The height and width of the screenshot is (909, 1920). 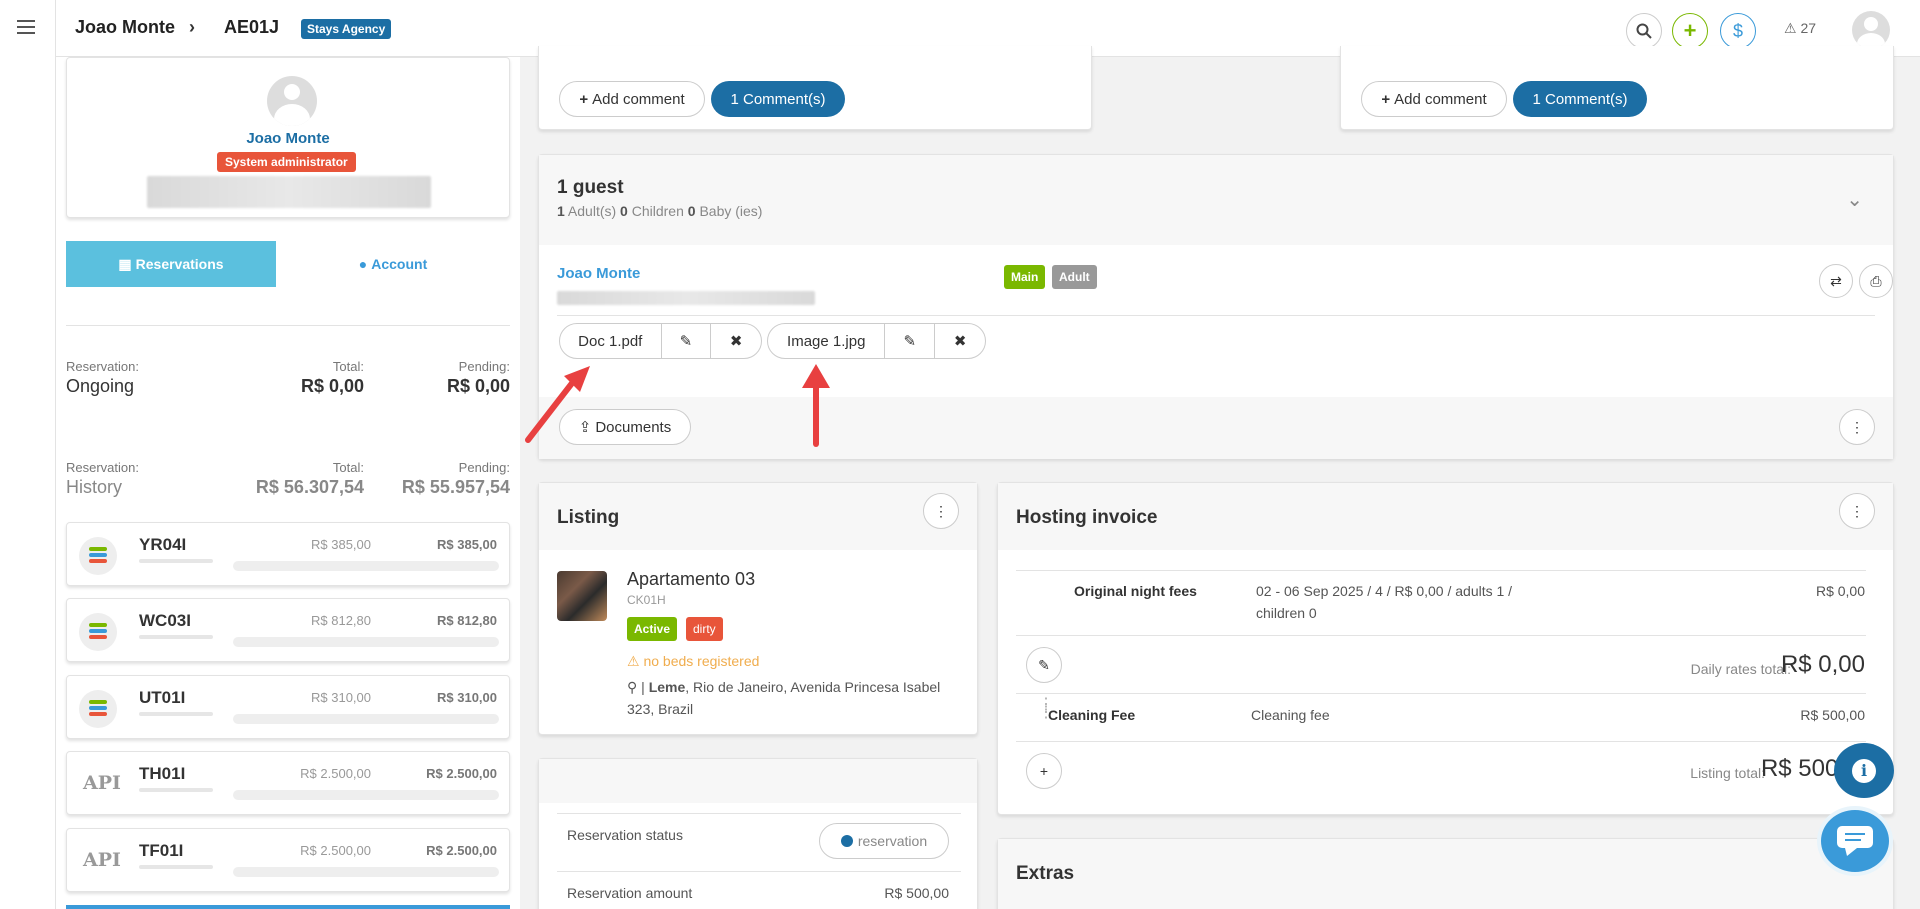 I want to click on daily-total: R$ 0,00, so click(x=1822, y=664).